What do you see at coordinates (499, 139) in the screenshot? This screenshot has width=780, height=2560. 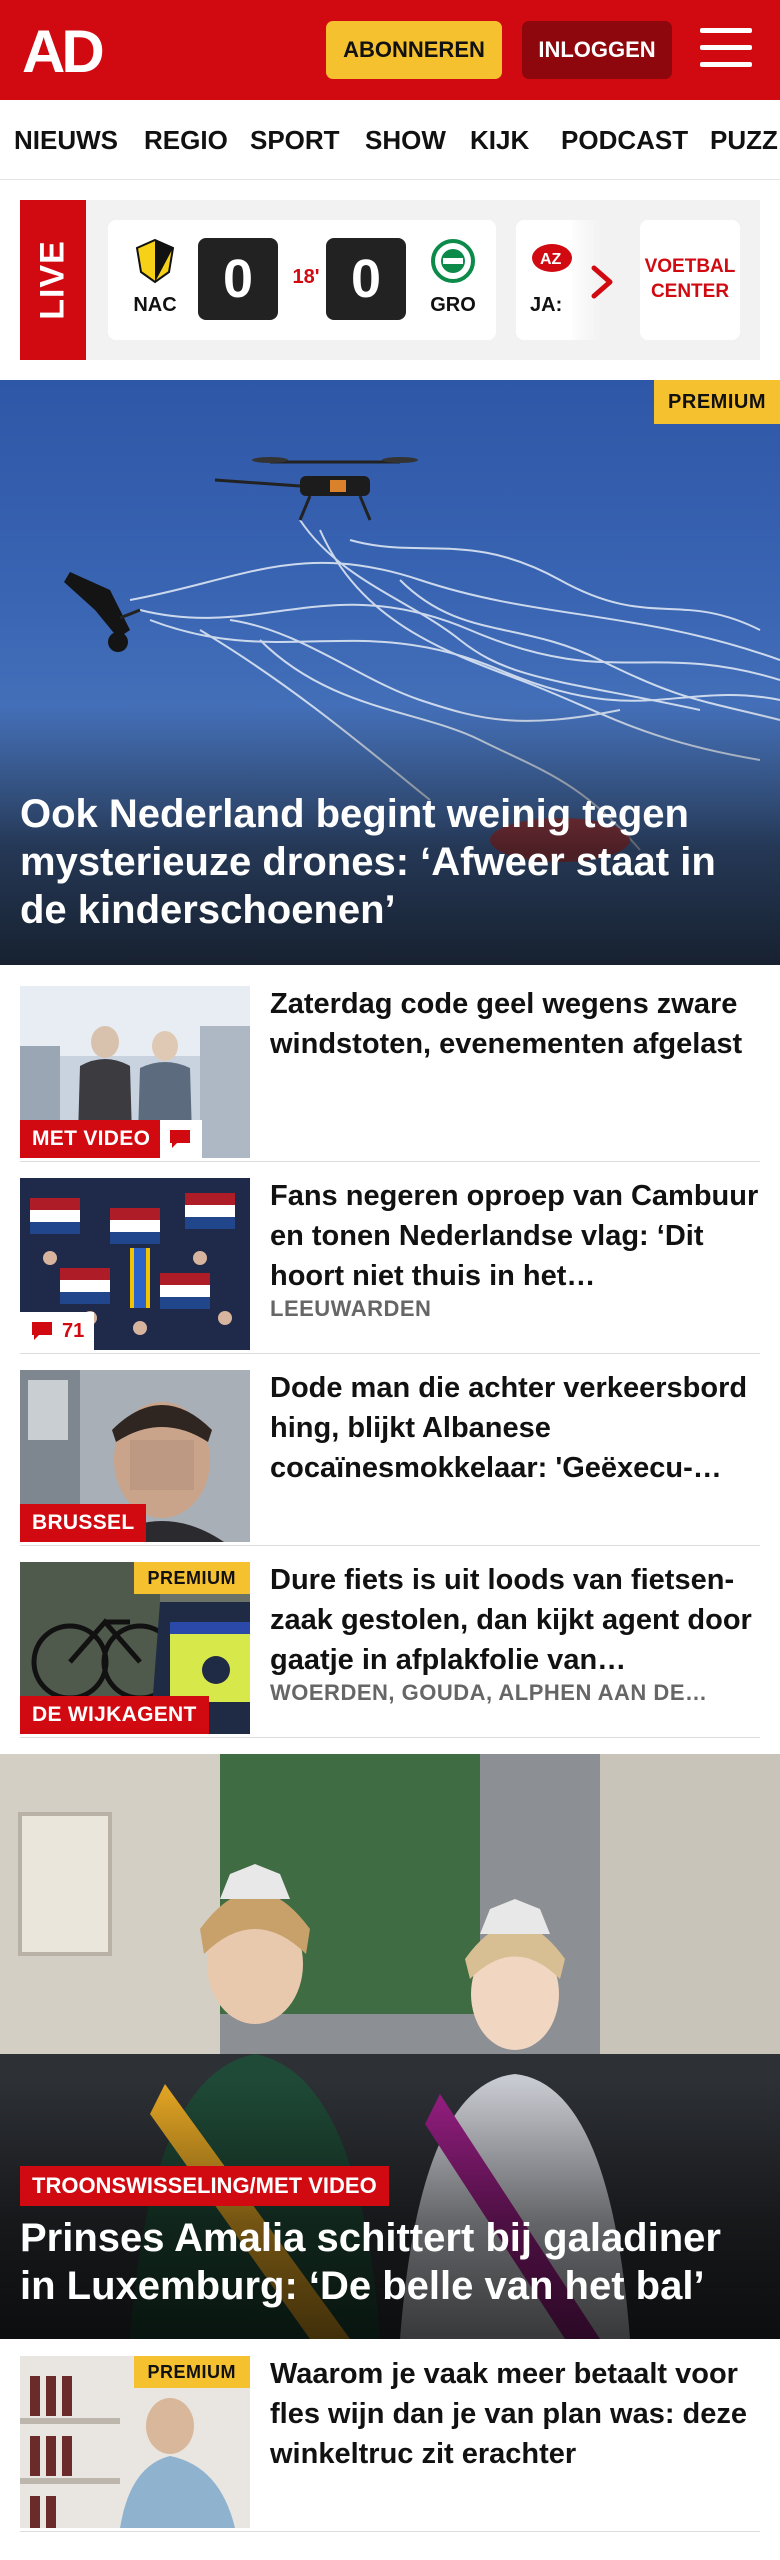 I see `nav-item-kijk: KIJK` at bounding box center [499, 139].